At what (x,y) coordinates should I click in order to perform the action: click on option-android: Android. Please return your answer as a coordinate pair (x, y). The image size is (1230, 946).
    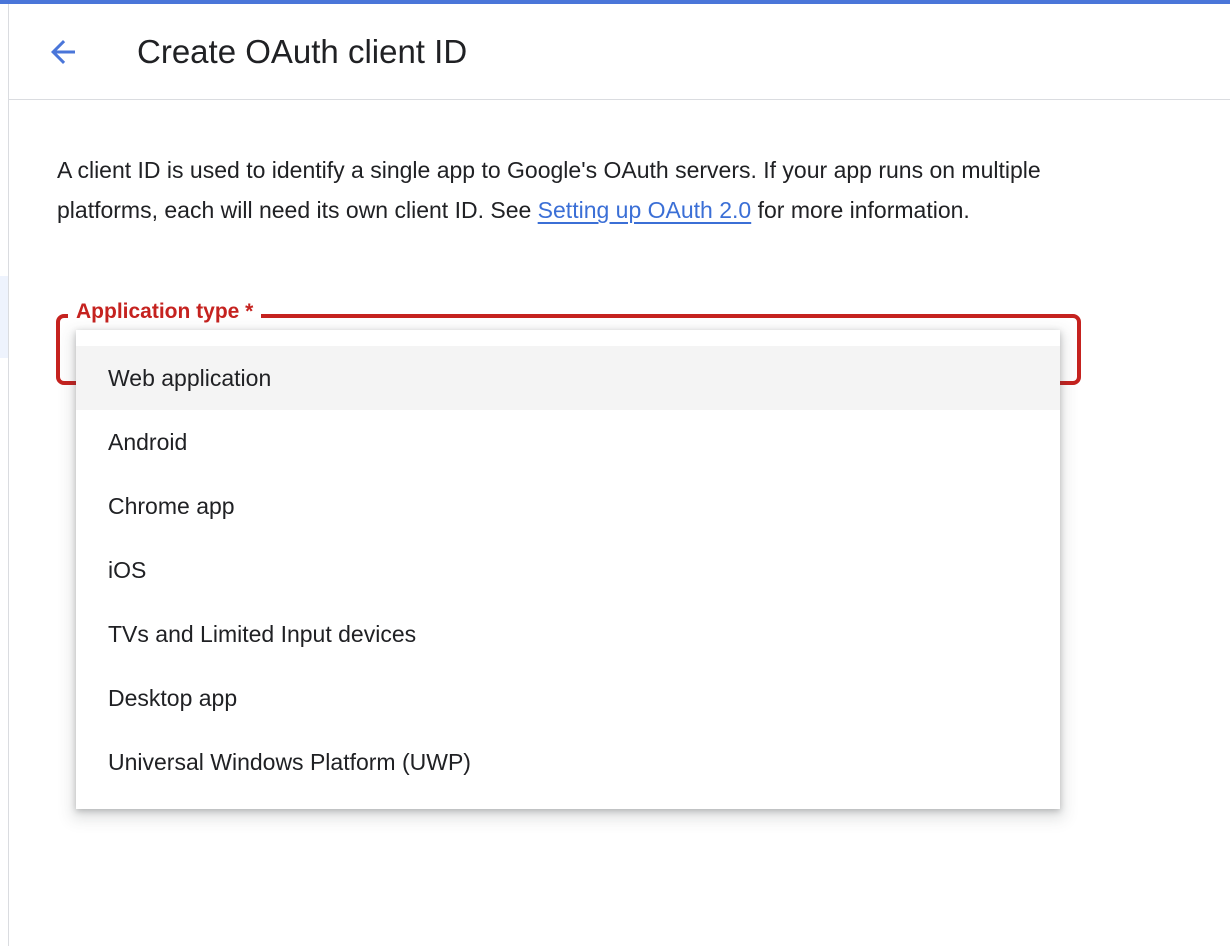
    Looking at the image, I should click on (568, 442).